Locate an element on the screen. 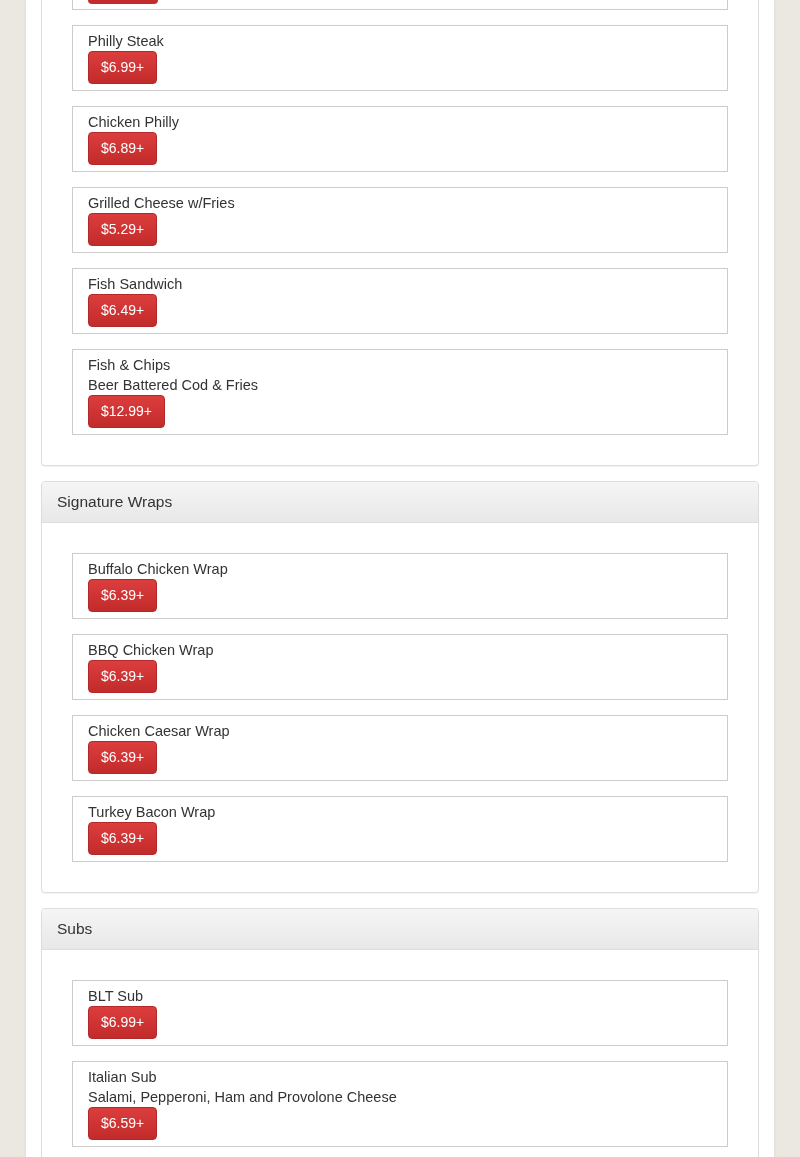  price-button: $5.29+ is located at coordinates (123, 229).